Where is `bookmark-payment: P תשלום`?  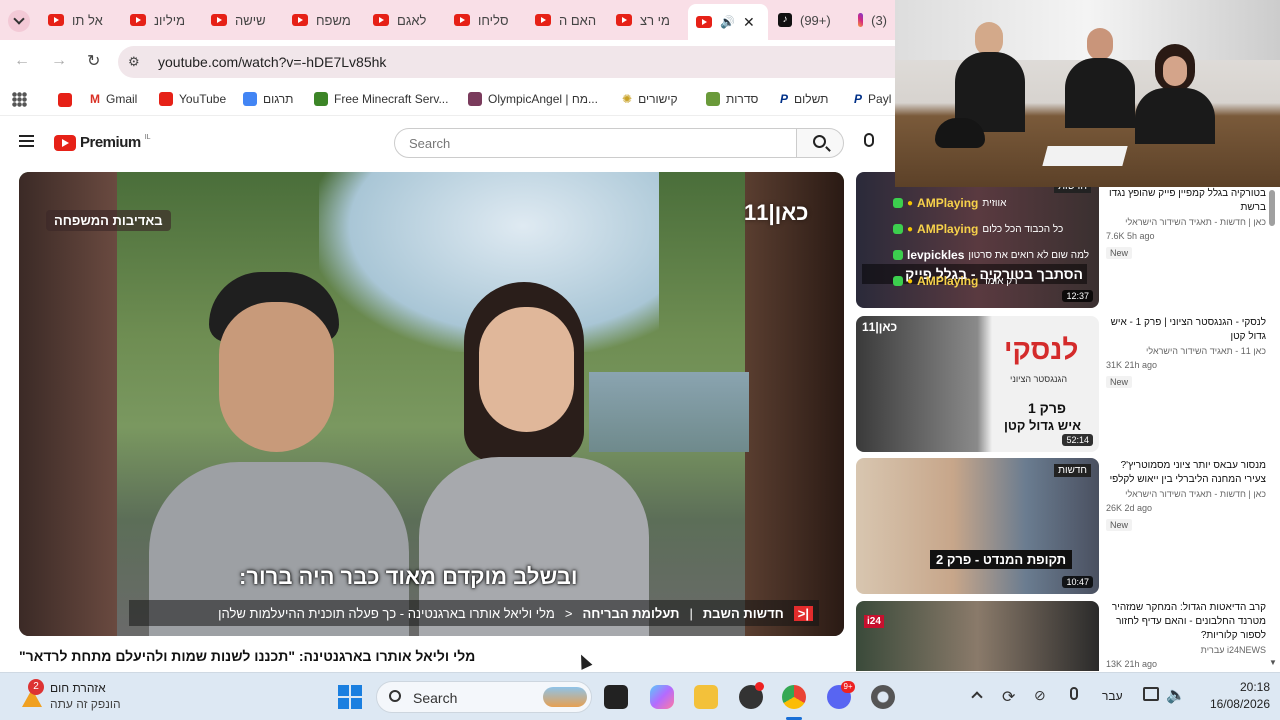
bookmark-payment: P תשלום is located at coordinates (804, 99).